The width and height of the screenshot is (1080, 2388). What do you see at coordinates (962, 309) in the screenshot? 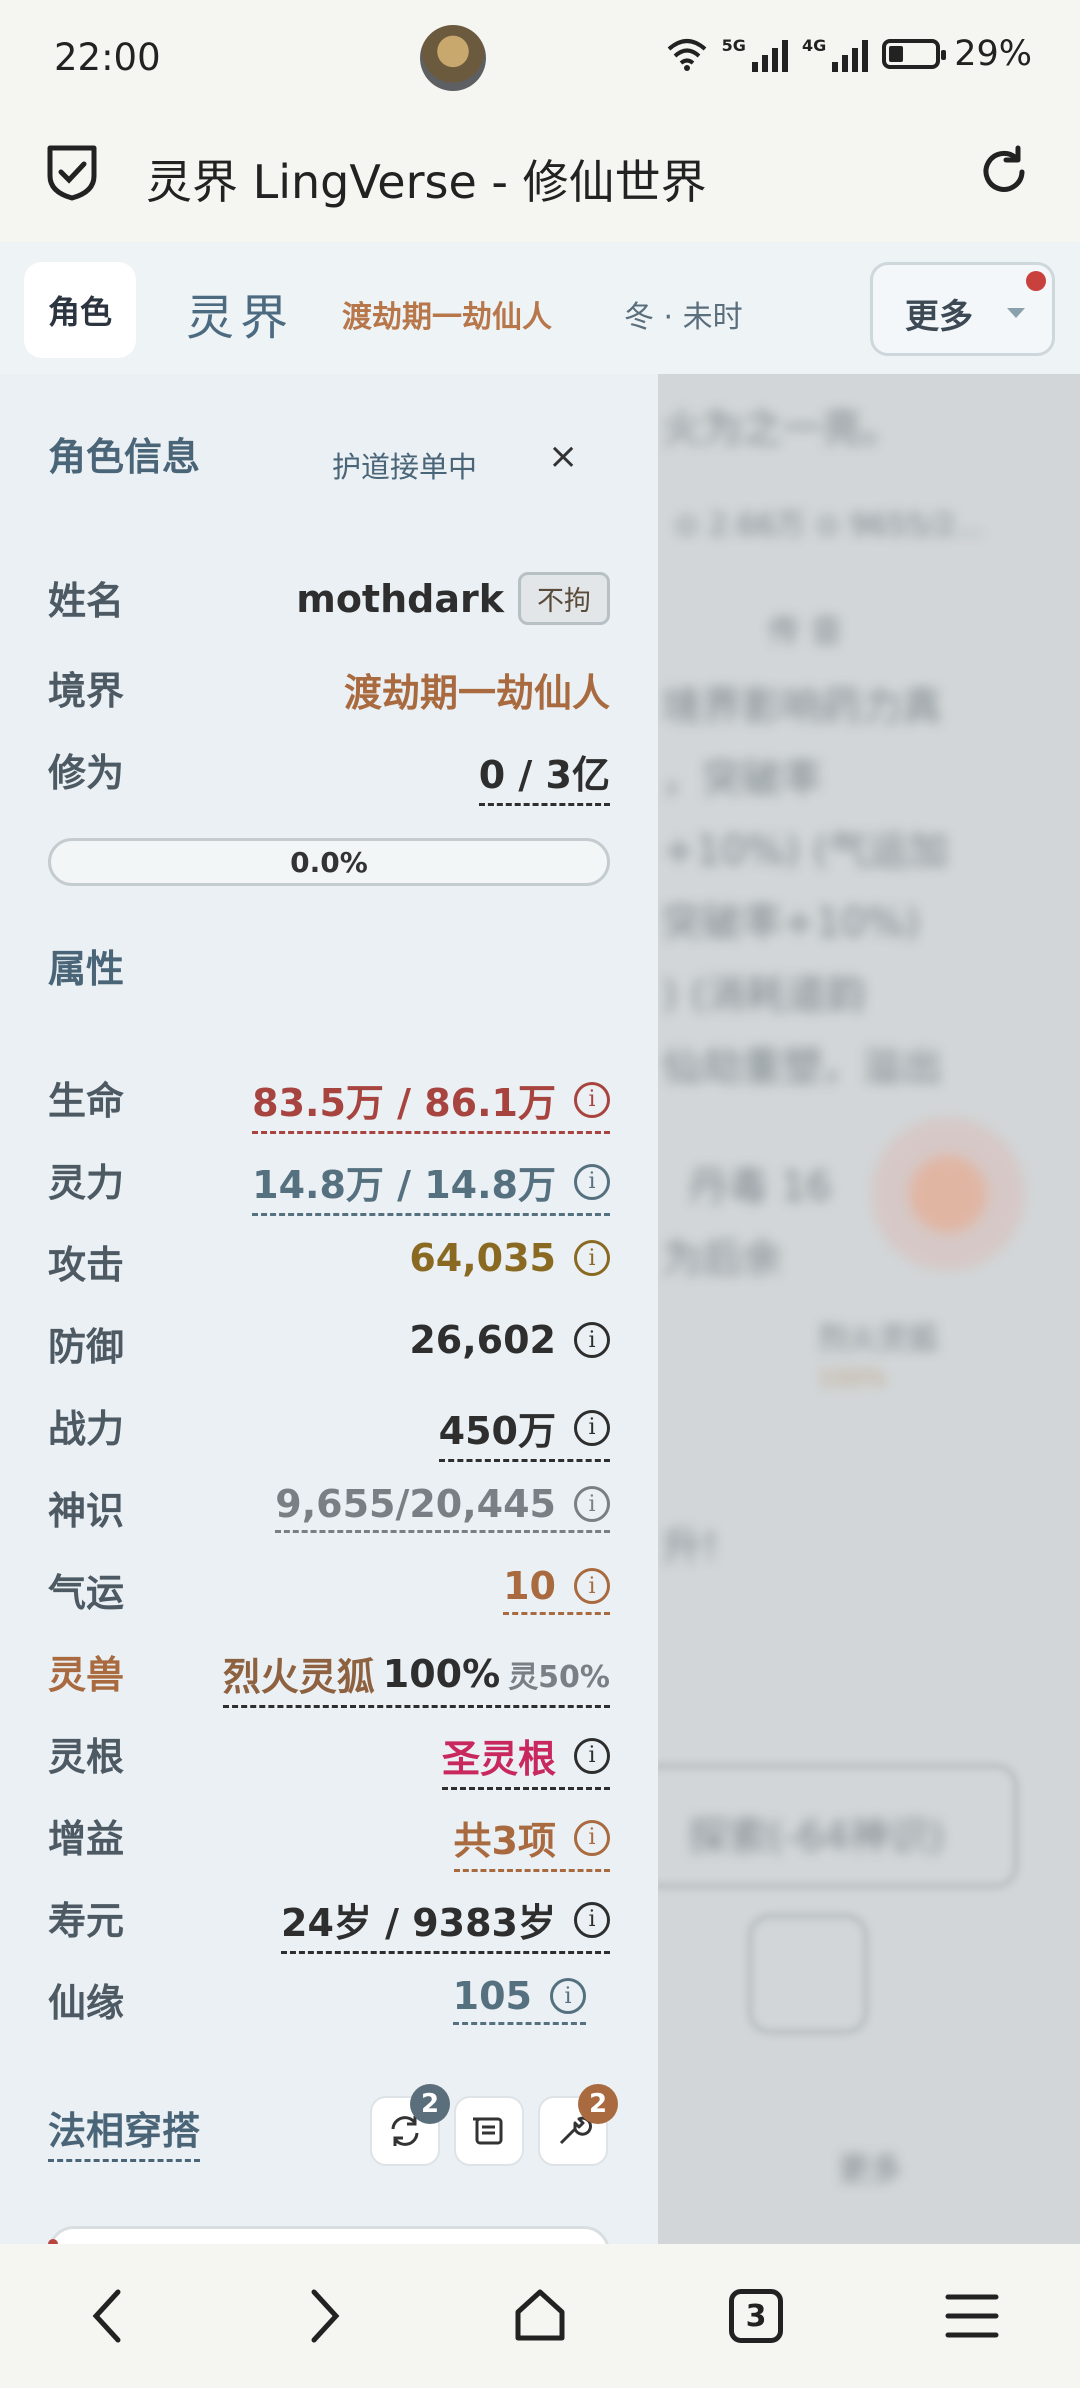
I see `more-button: 更多` at bounding box center [962, 309].